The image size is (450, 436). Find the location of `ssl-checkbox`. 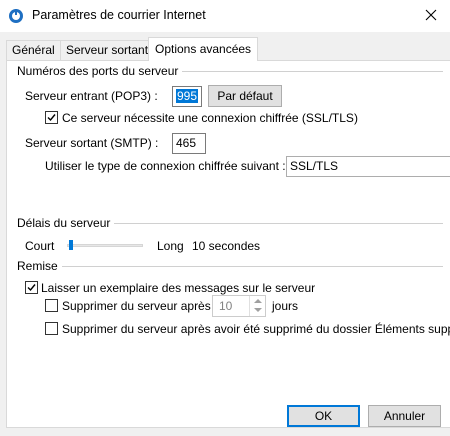

ssl-checkbox is located at coordinates (51, 117).